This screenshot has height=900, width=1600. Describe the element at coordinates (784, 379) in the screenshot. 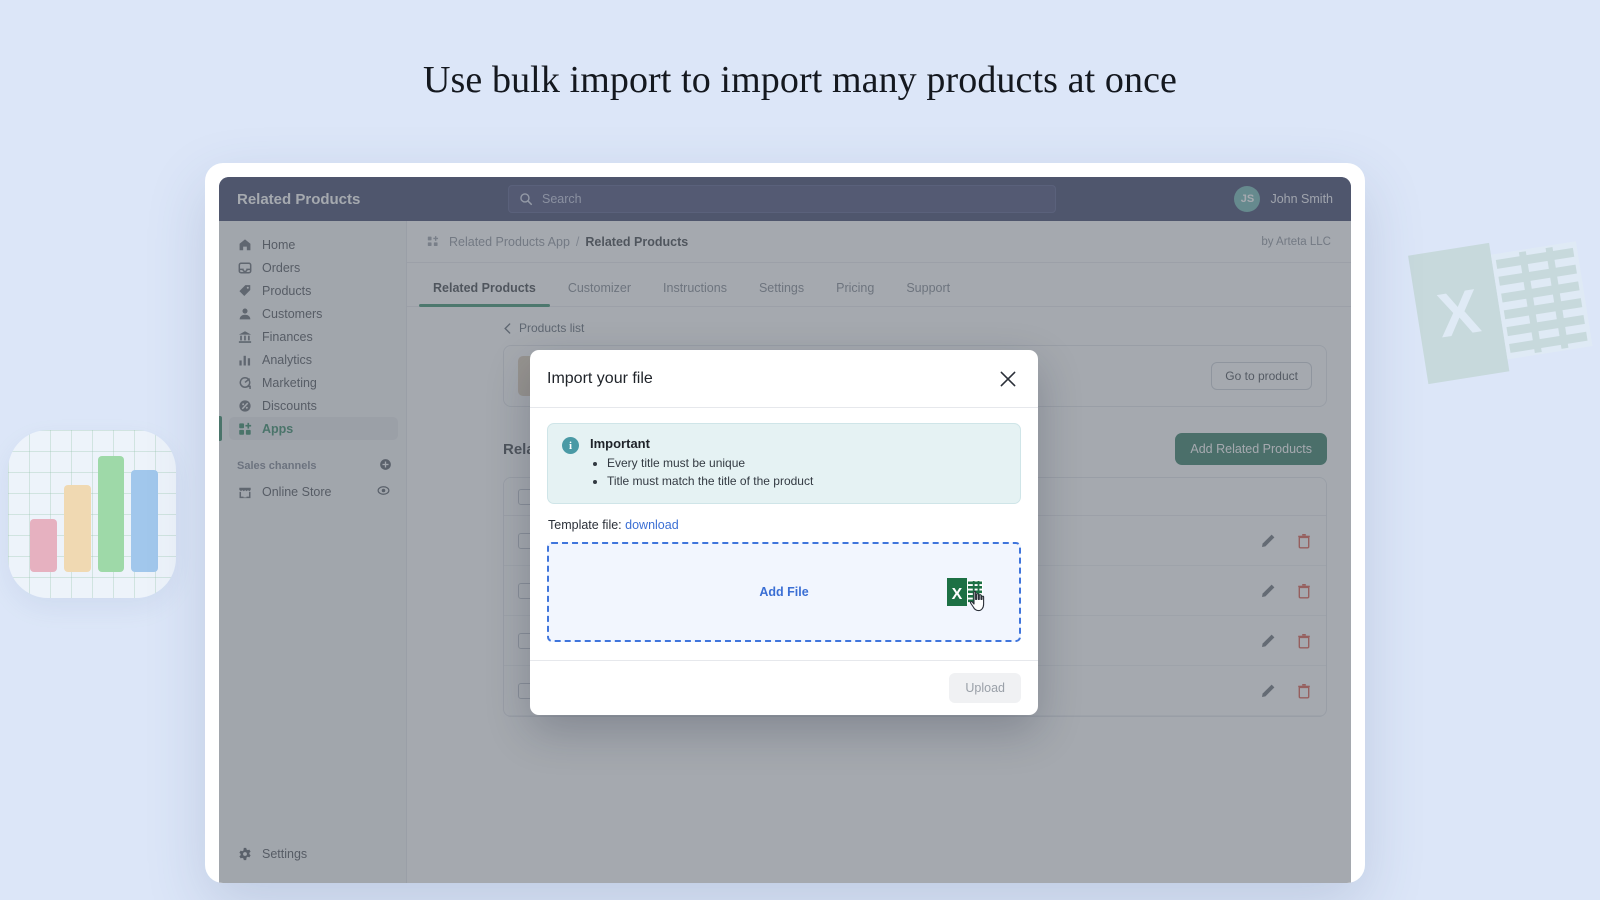

I see `modal-header: Import your file` at that location.